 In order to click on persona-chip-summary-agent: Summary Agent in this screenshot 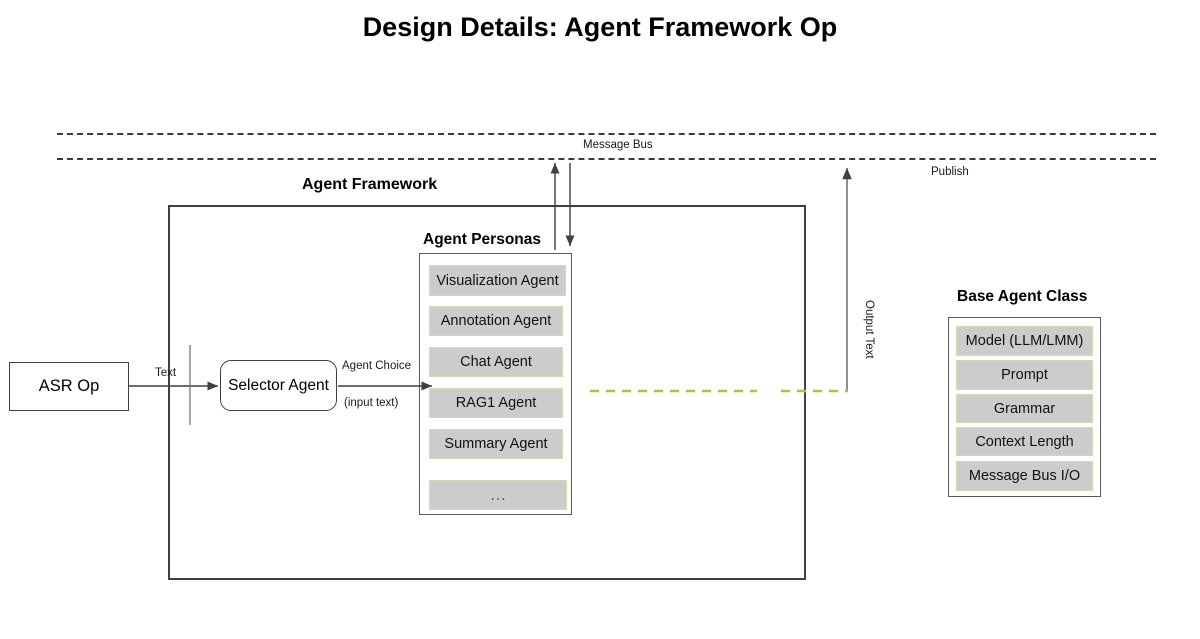, I will do `click(496, 444)`.